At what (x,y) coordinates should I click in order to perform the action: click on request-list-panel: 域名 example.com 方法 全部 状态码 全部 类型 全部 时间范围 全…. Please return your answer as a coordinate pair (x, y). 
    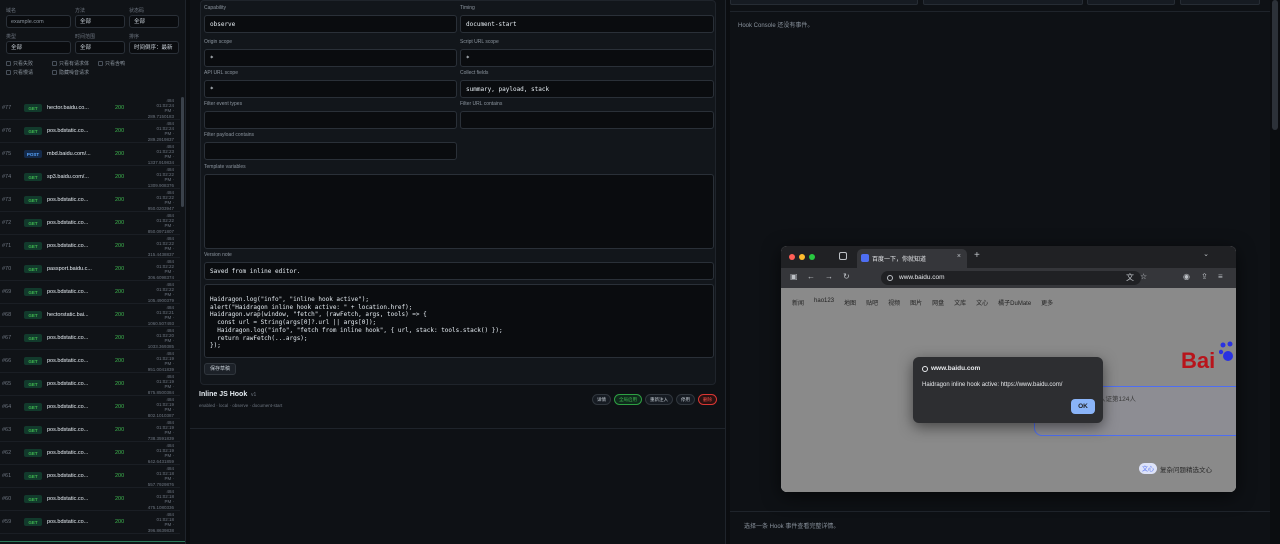
    Looking at the image, I should click on (93, 272).